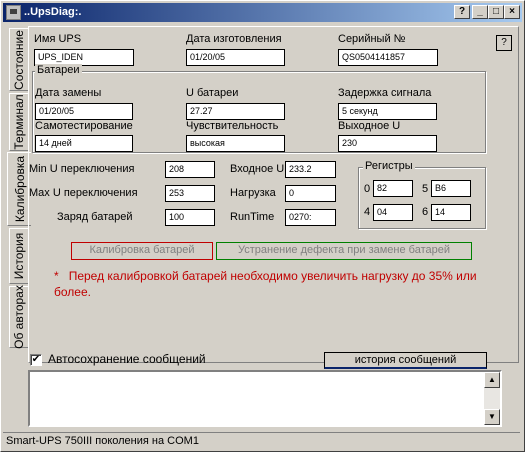  Describe the element at coordinates (344, 251) in the screenshot. I see `fix-battery-defect-button: Устранение дефекта при замене батарей` at that location.